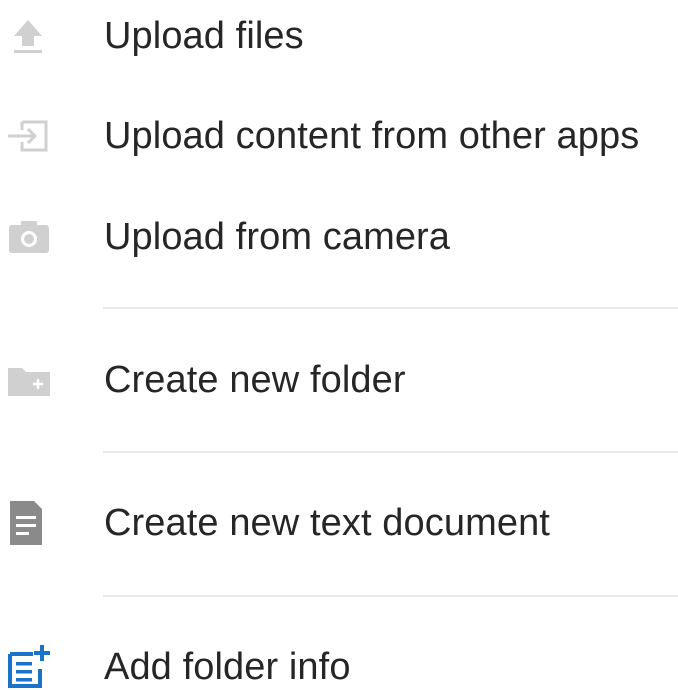  Describe the element at coordinates (30, 38) in the screenshot. I see `upload-icon` at that location.